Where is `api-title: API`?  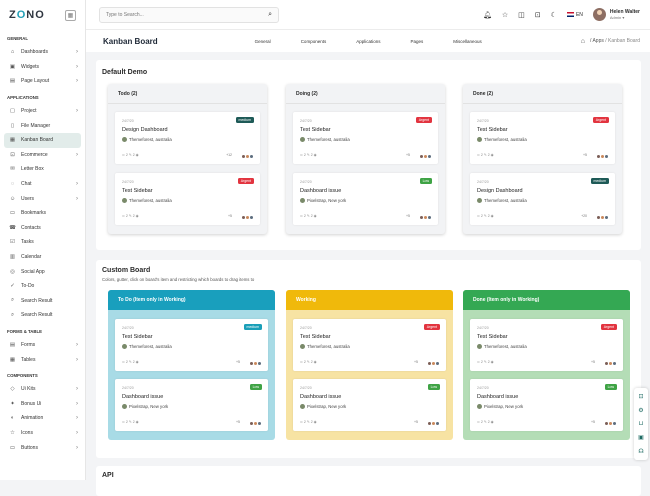
api-title: API is located at coordinates (108, 475).